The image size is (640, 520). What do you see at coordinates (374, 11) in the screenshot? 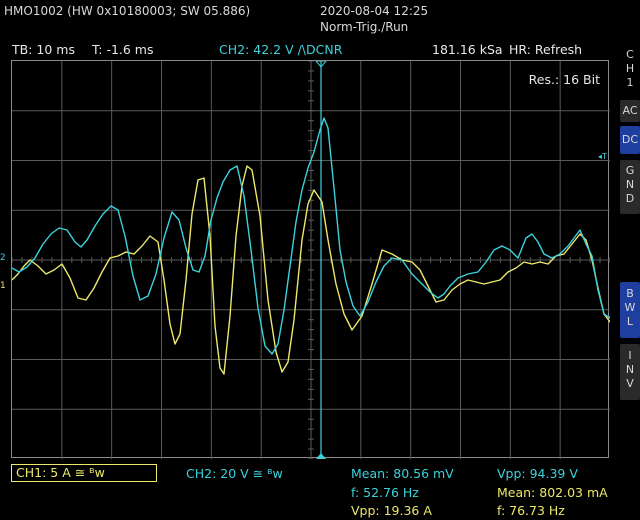
I see `datetime: 2020-08-04 12:25` at bounding box center [374, 11].